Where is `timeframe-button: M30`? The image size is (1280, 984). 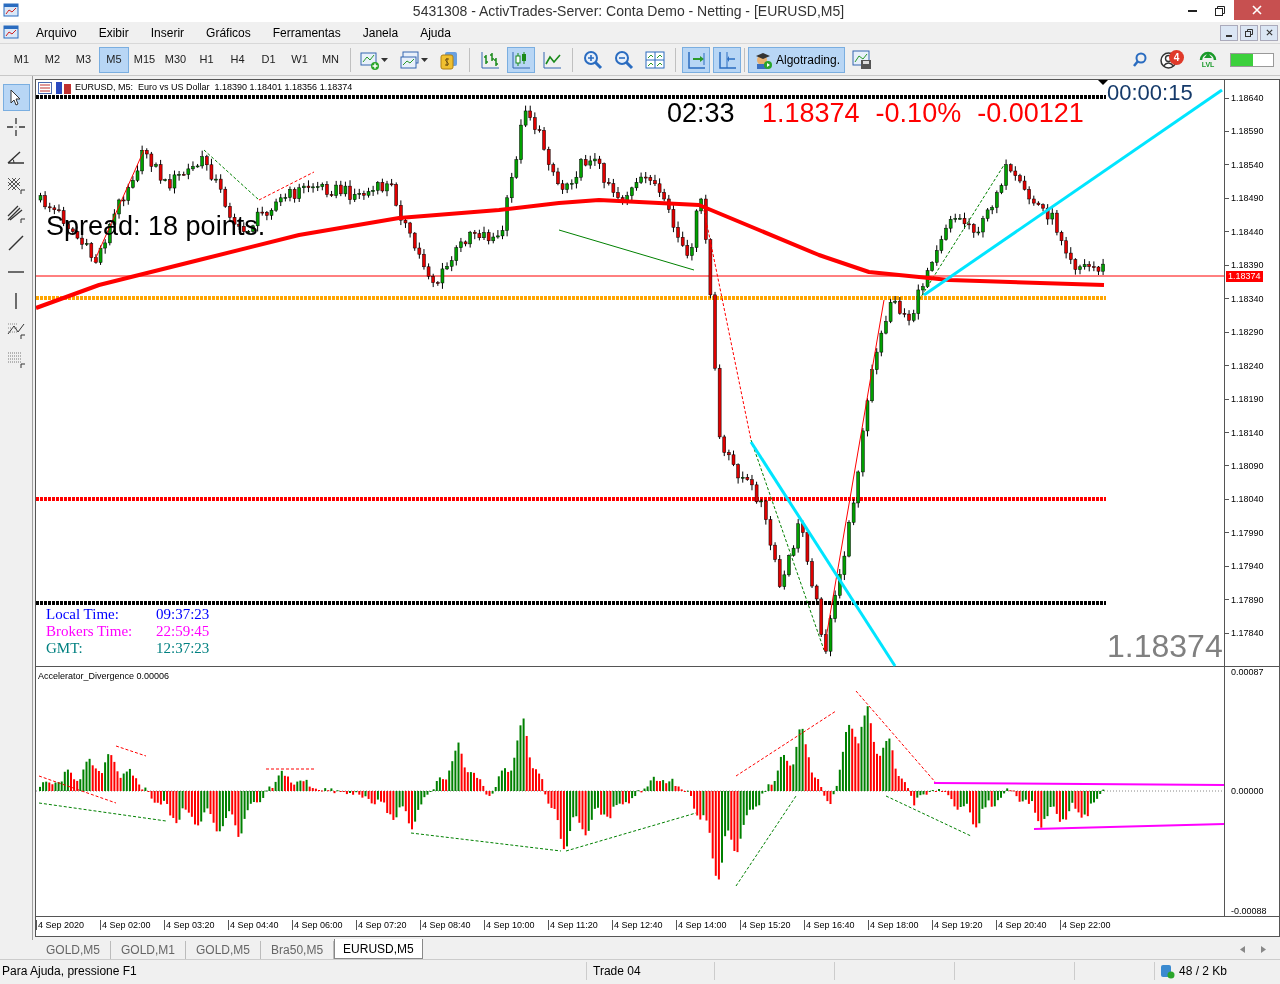
timeframe-button: M30 is located at coordinates (175, 59).